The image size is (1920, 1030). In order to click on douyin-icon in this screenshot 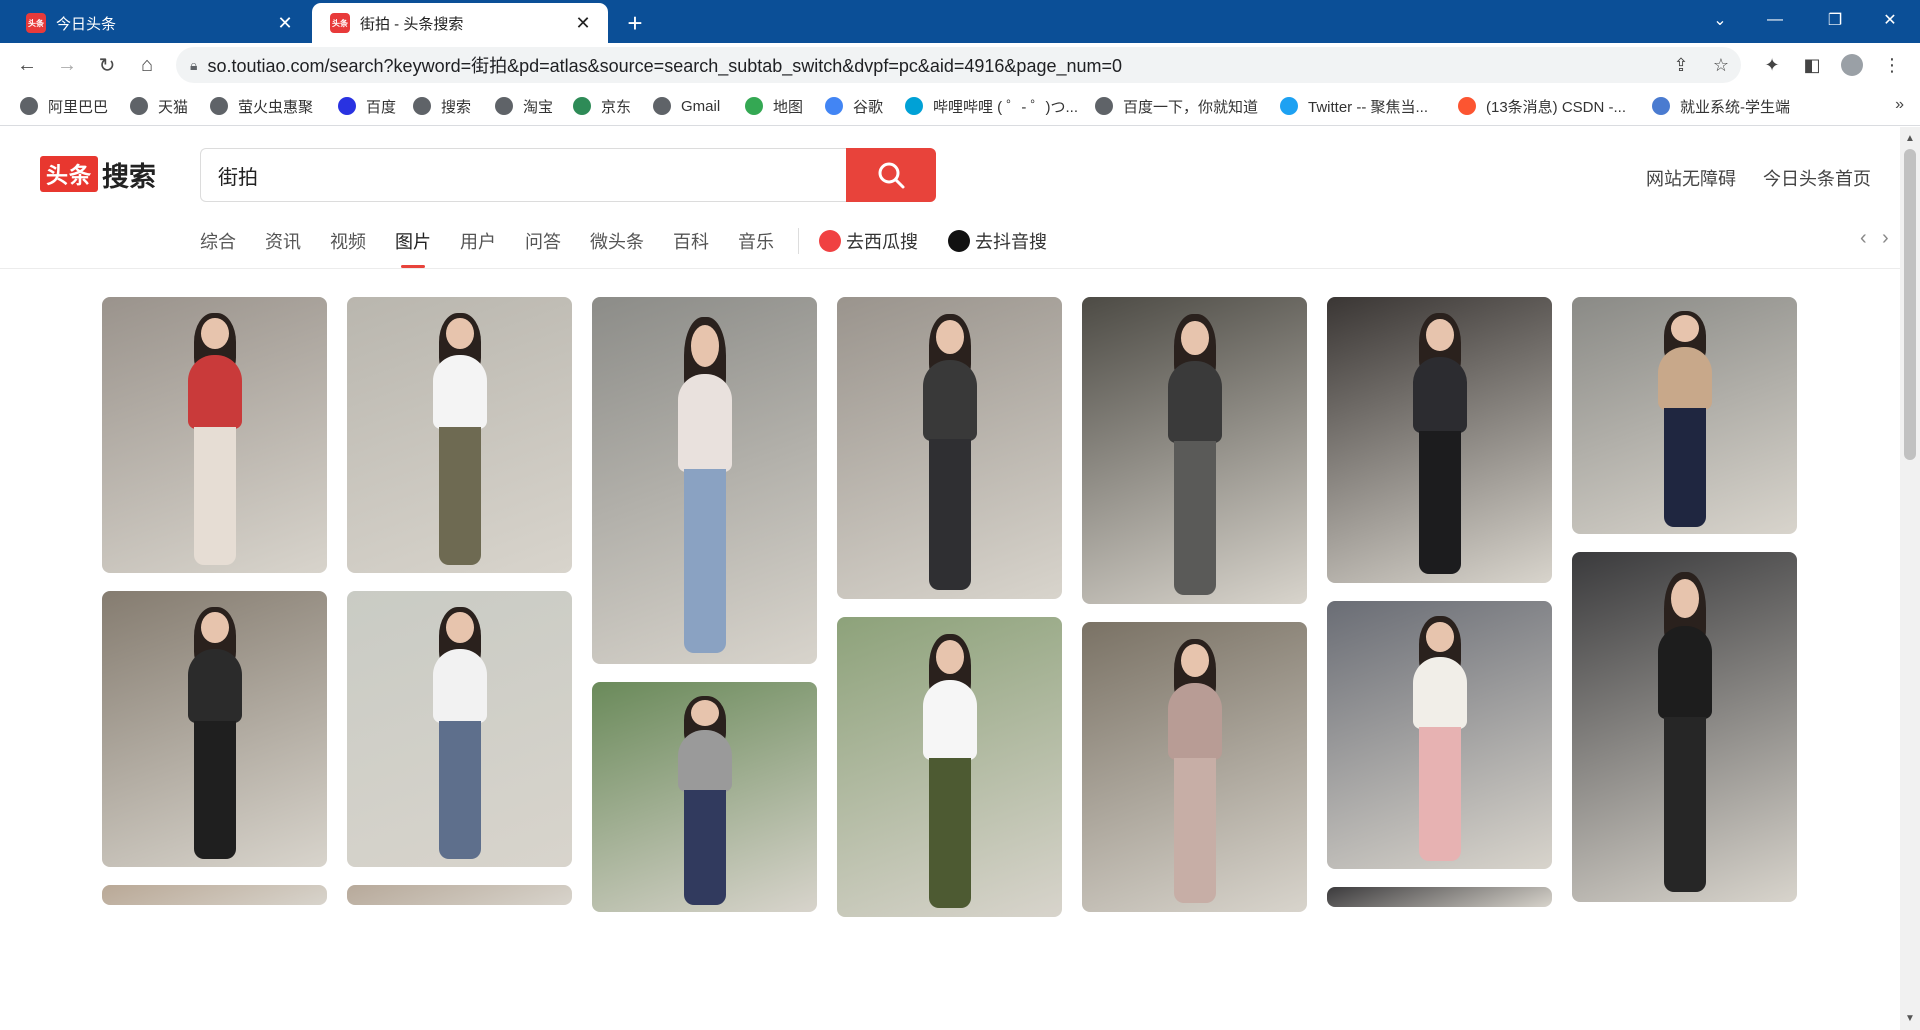, I will do `click(959, 241)`.